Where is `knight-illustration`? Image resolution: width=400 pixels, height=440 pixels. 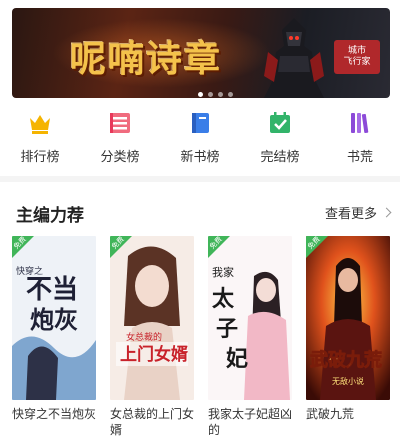 knight-illustration is located at coordinates (294, 58).